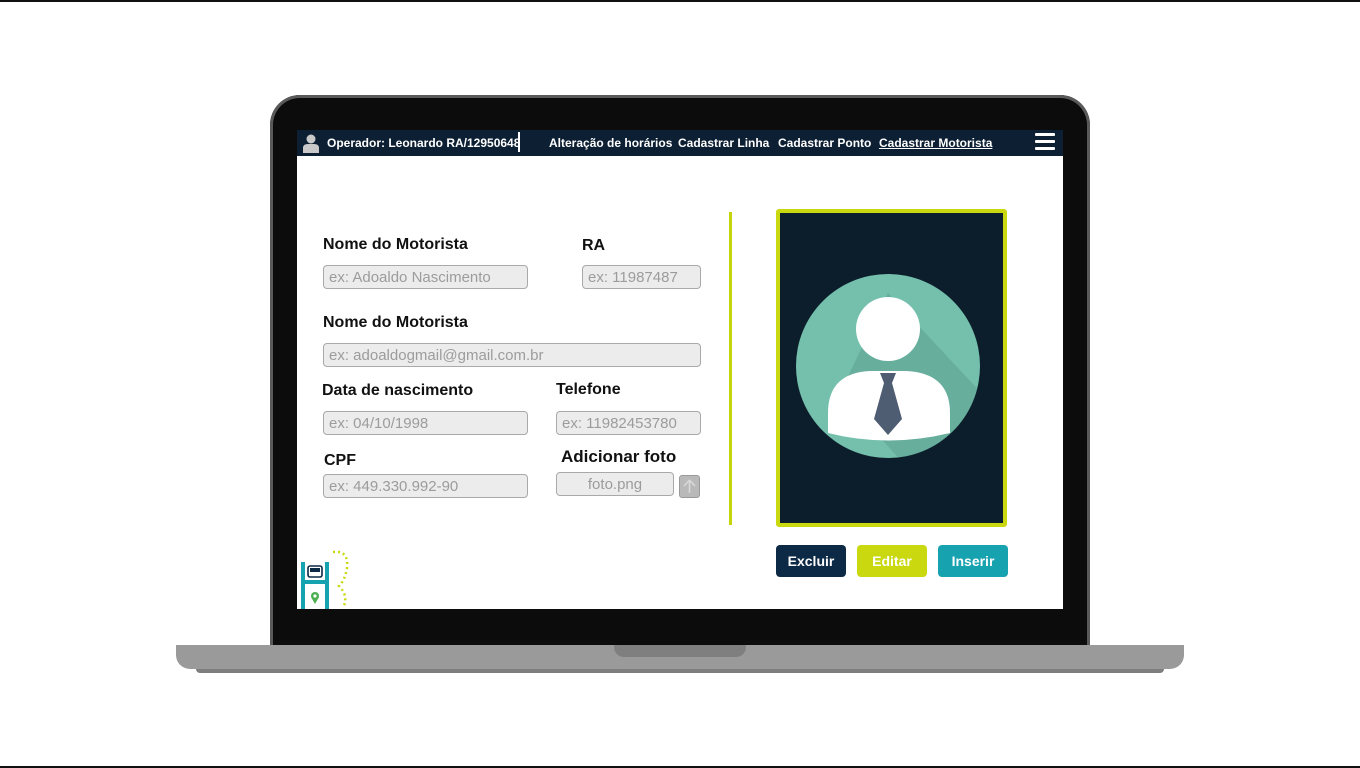 This screenshot has width=1360, height=768. Describe the element at coordinates (311, 143) in the screenshot. I see `user-icon` at that location.